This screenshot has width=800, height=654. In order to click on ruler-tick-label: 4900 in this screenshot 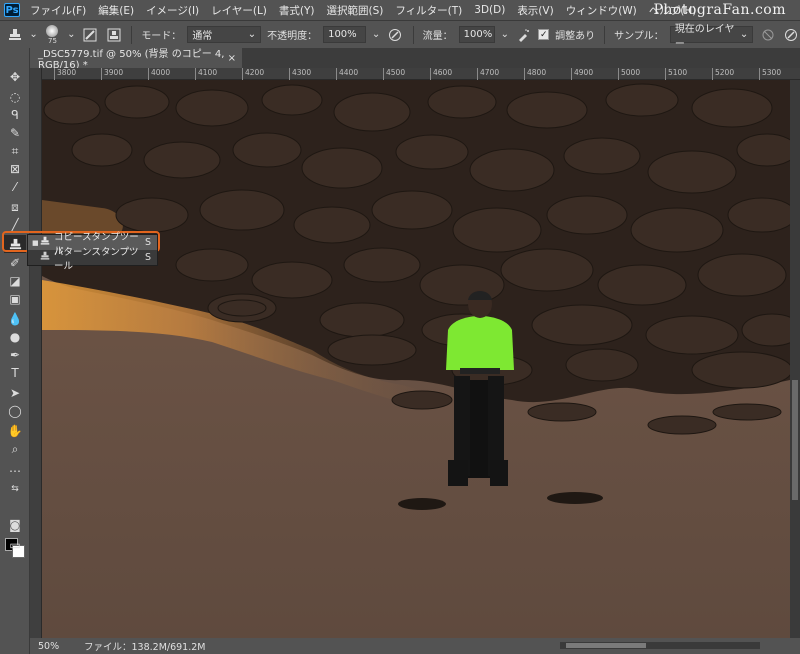, I will do `click(582, 74)`.